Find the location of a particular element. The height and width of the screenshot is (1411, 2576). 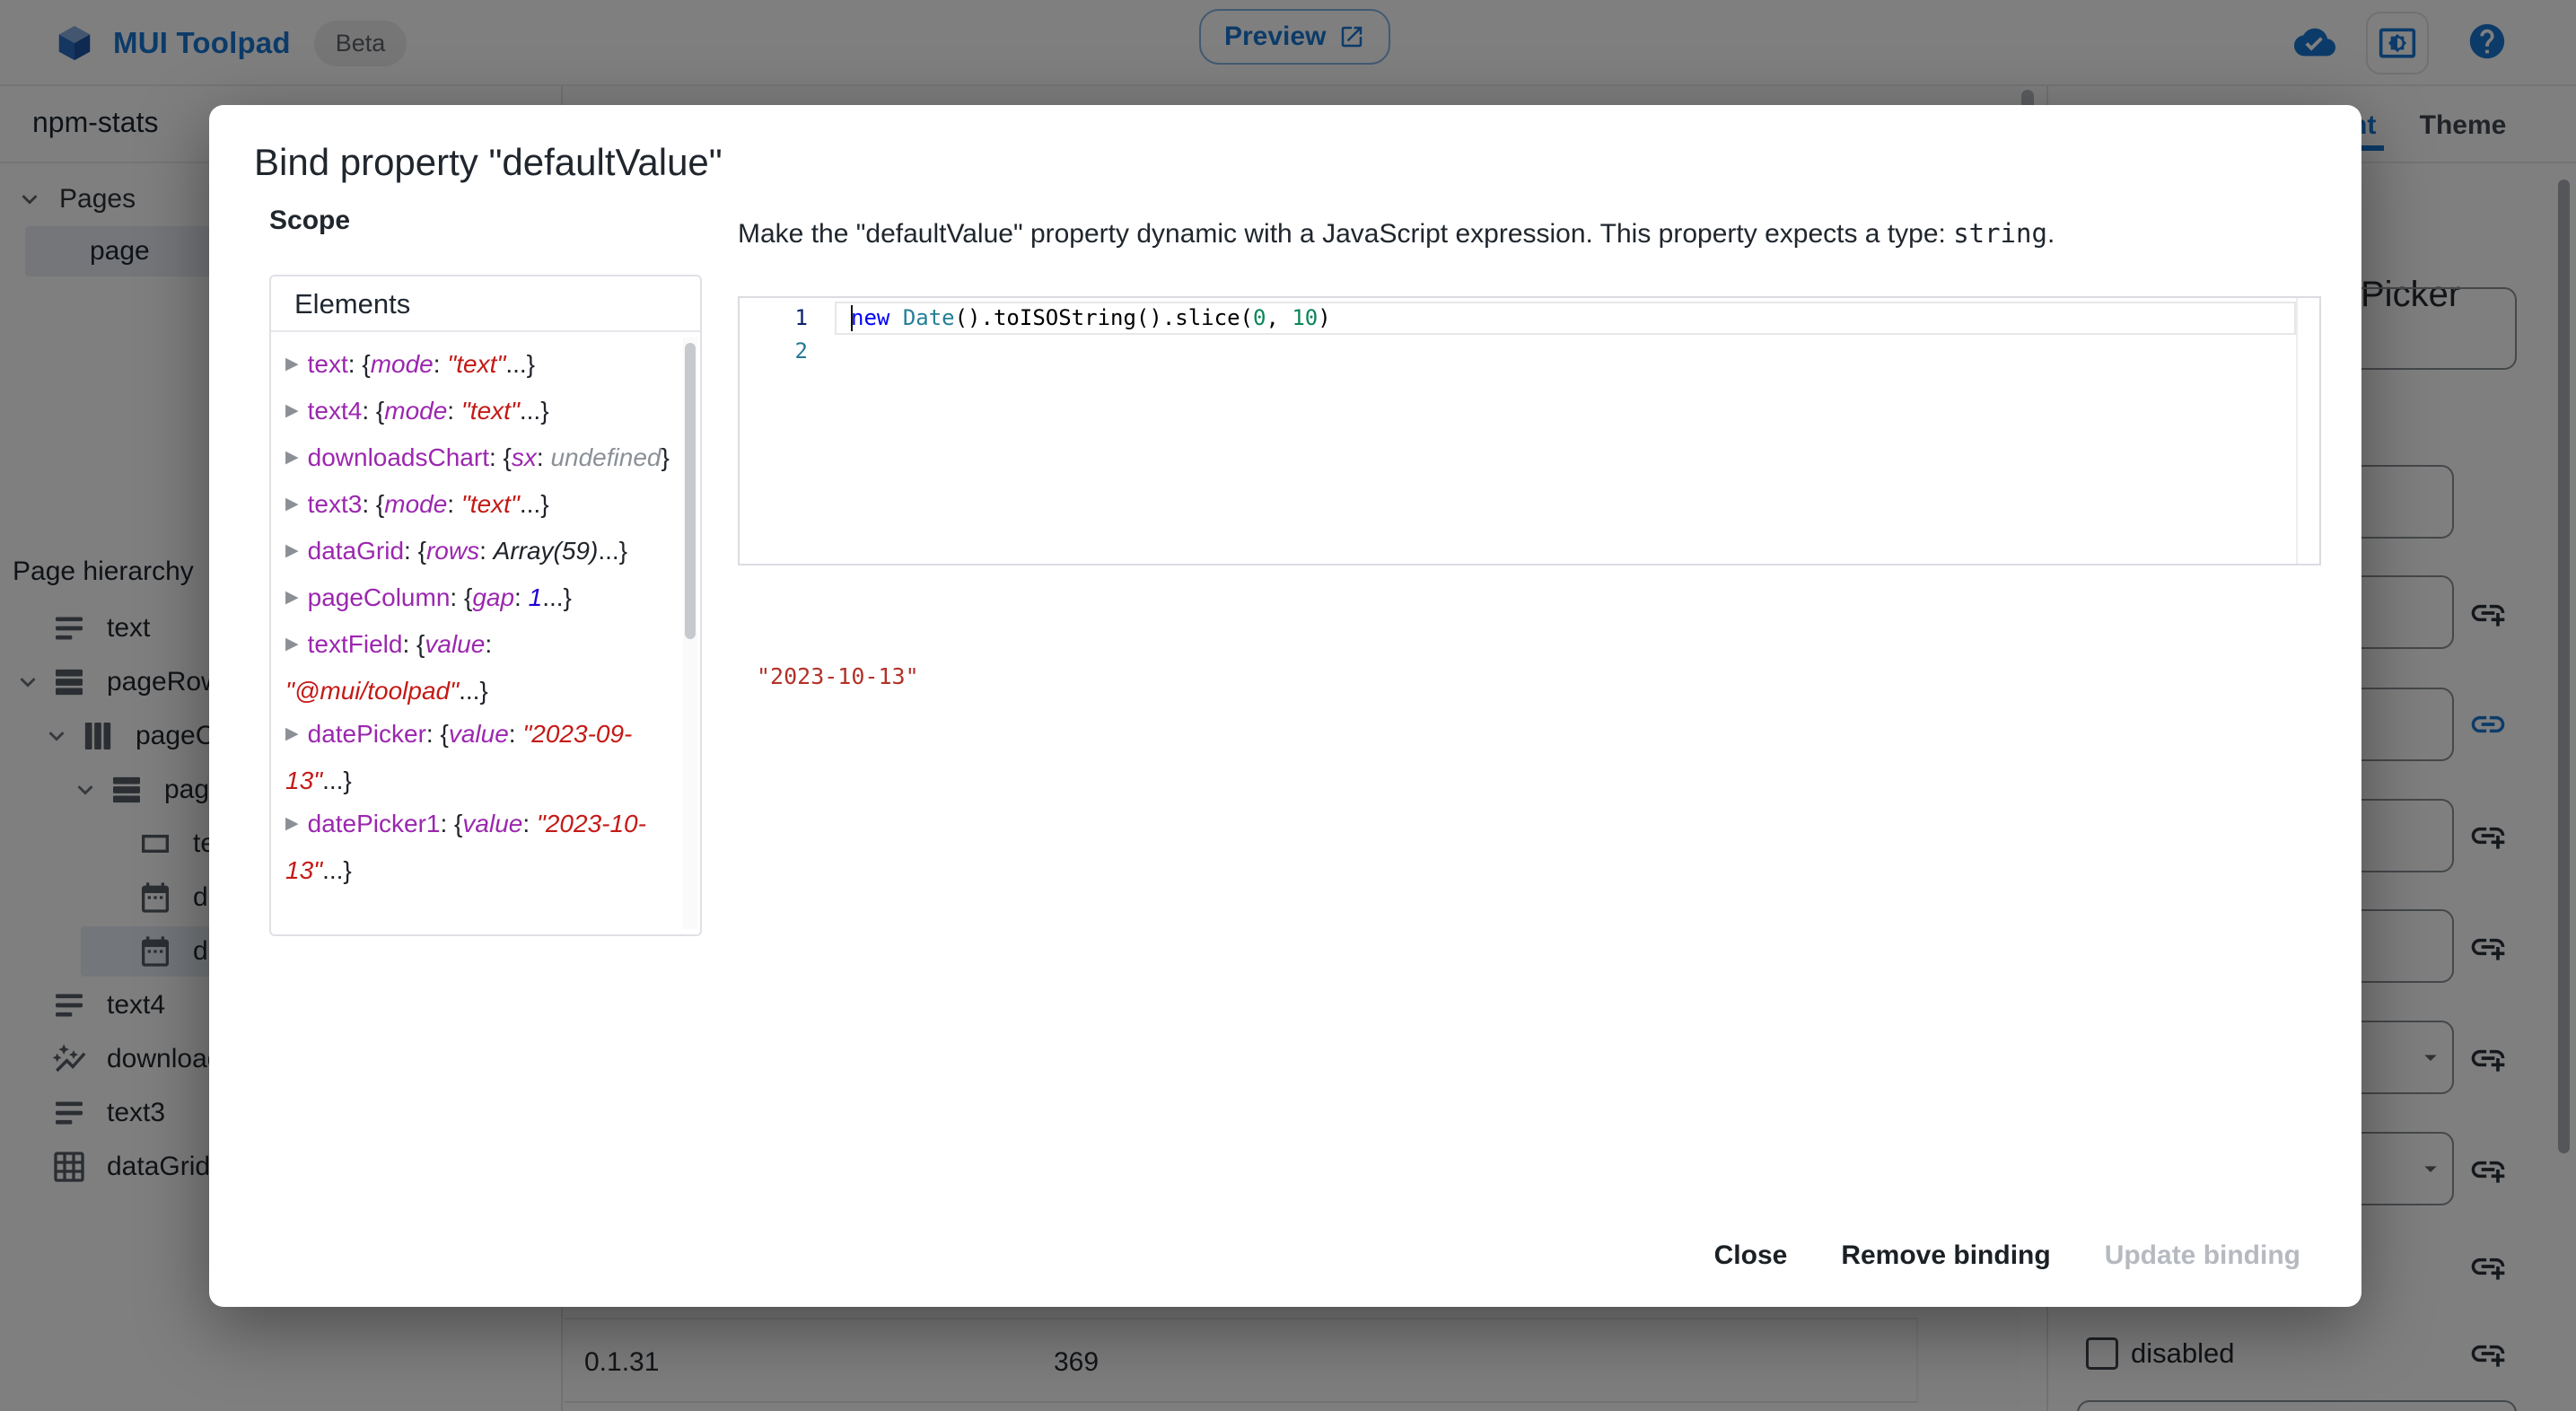

scope-item-name: text is located at coordinates (327, 364).